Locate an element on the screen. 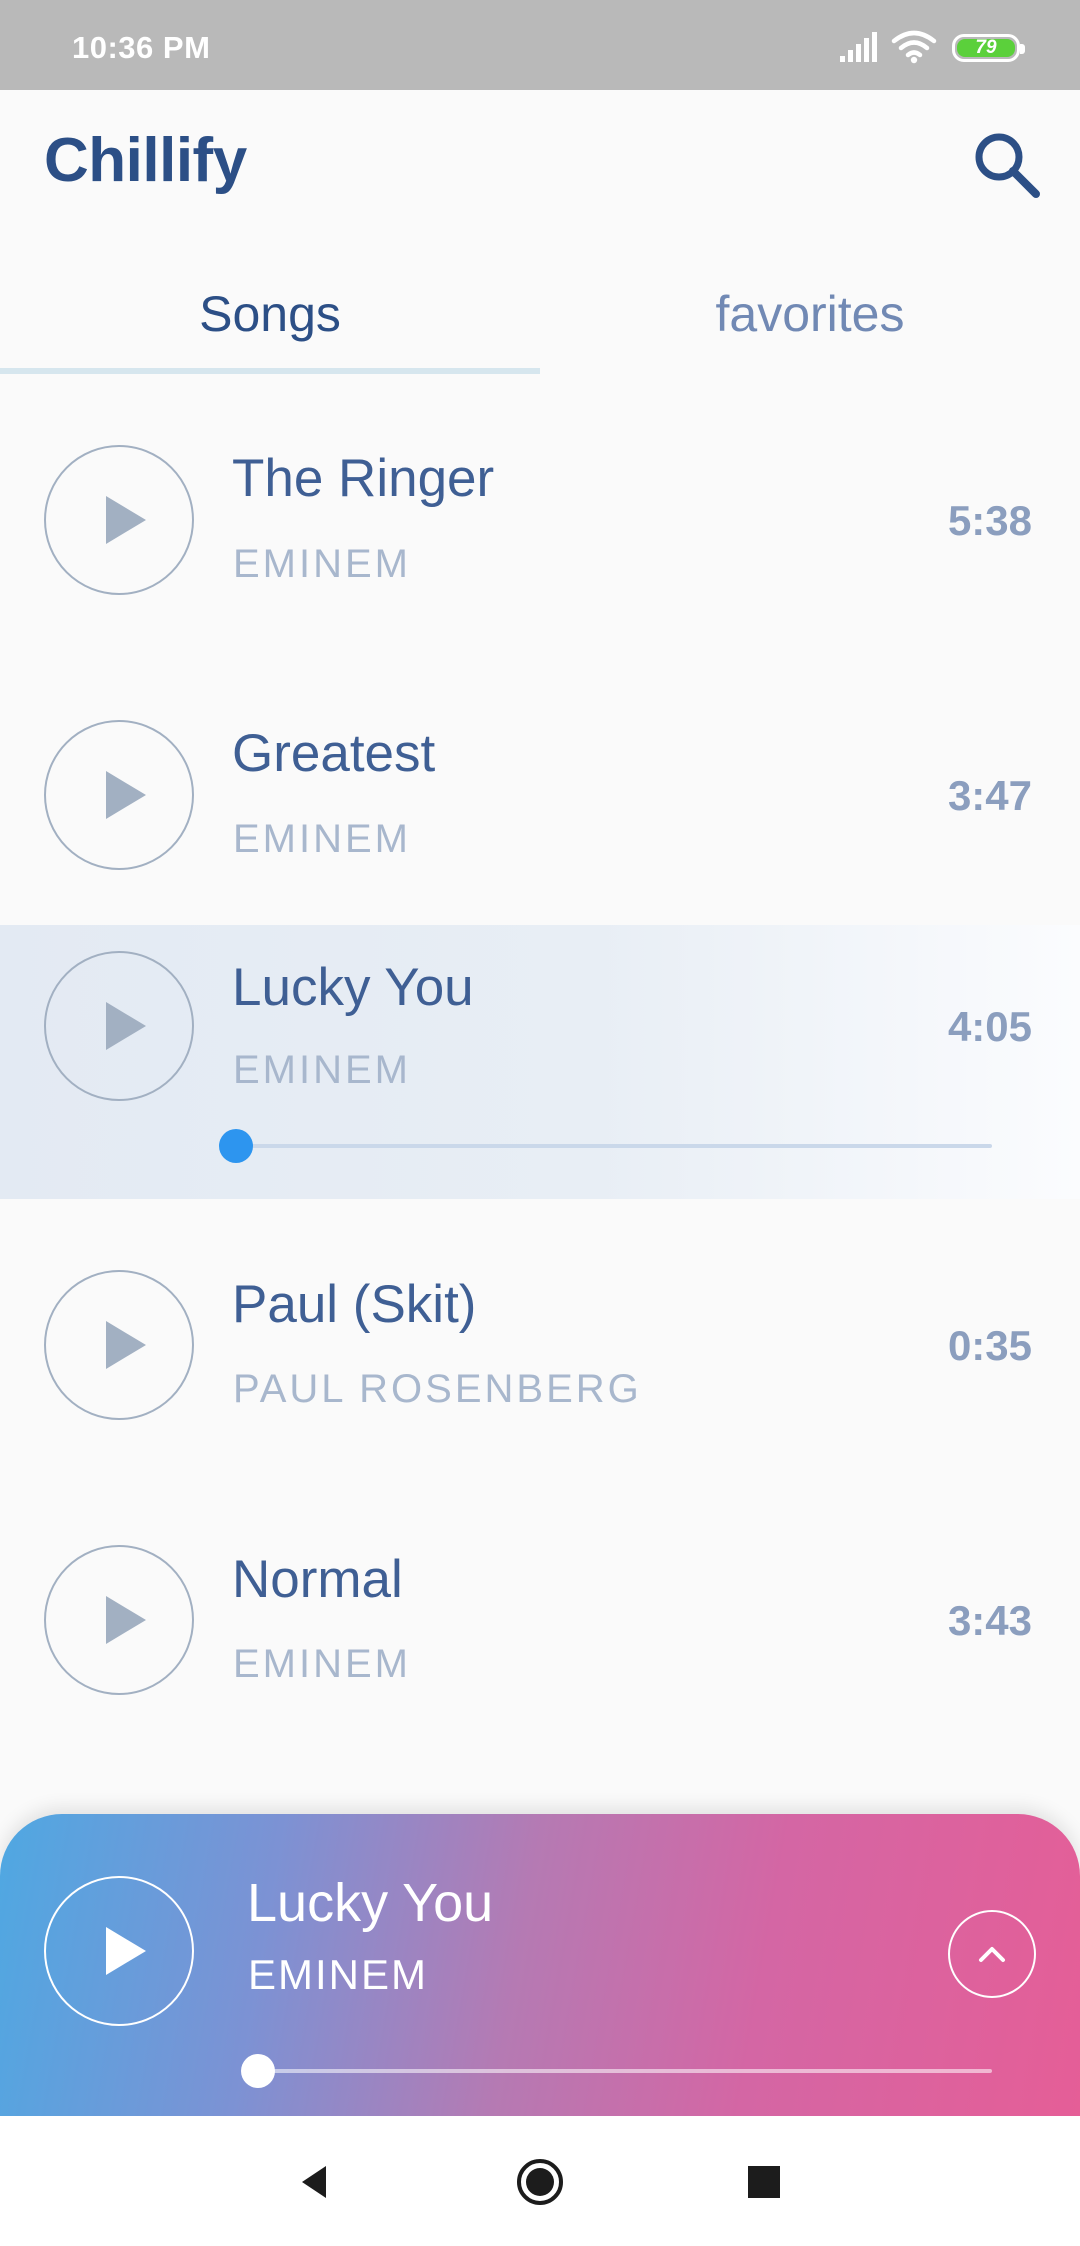  song-row: Paul (Skit) PAUL ROSENBERG 0:35 is located at coordinates (540, 1350).